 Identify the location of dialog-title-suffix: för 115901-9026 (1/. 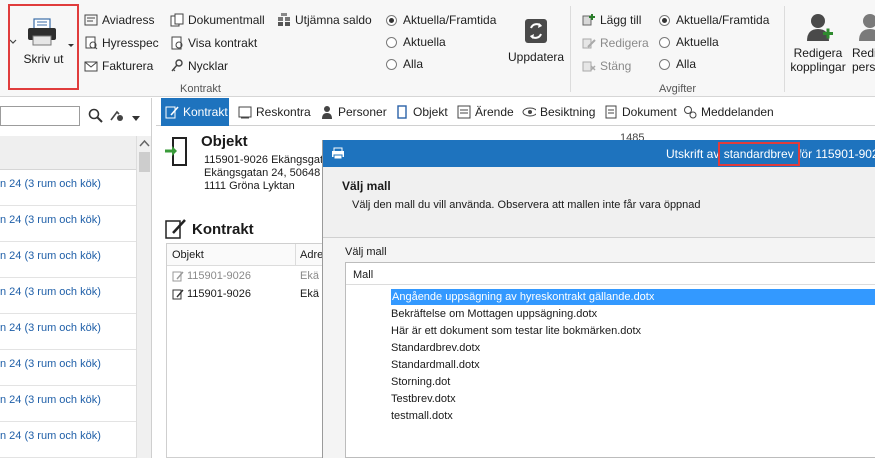
(836, 154).